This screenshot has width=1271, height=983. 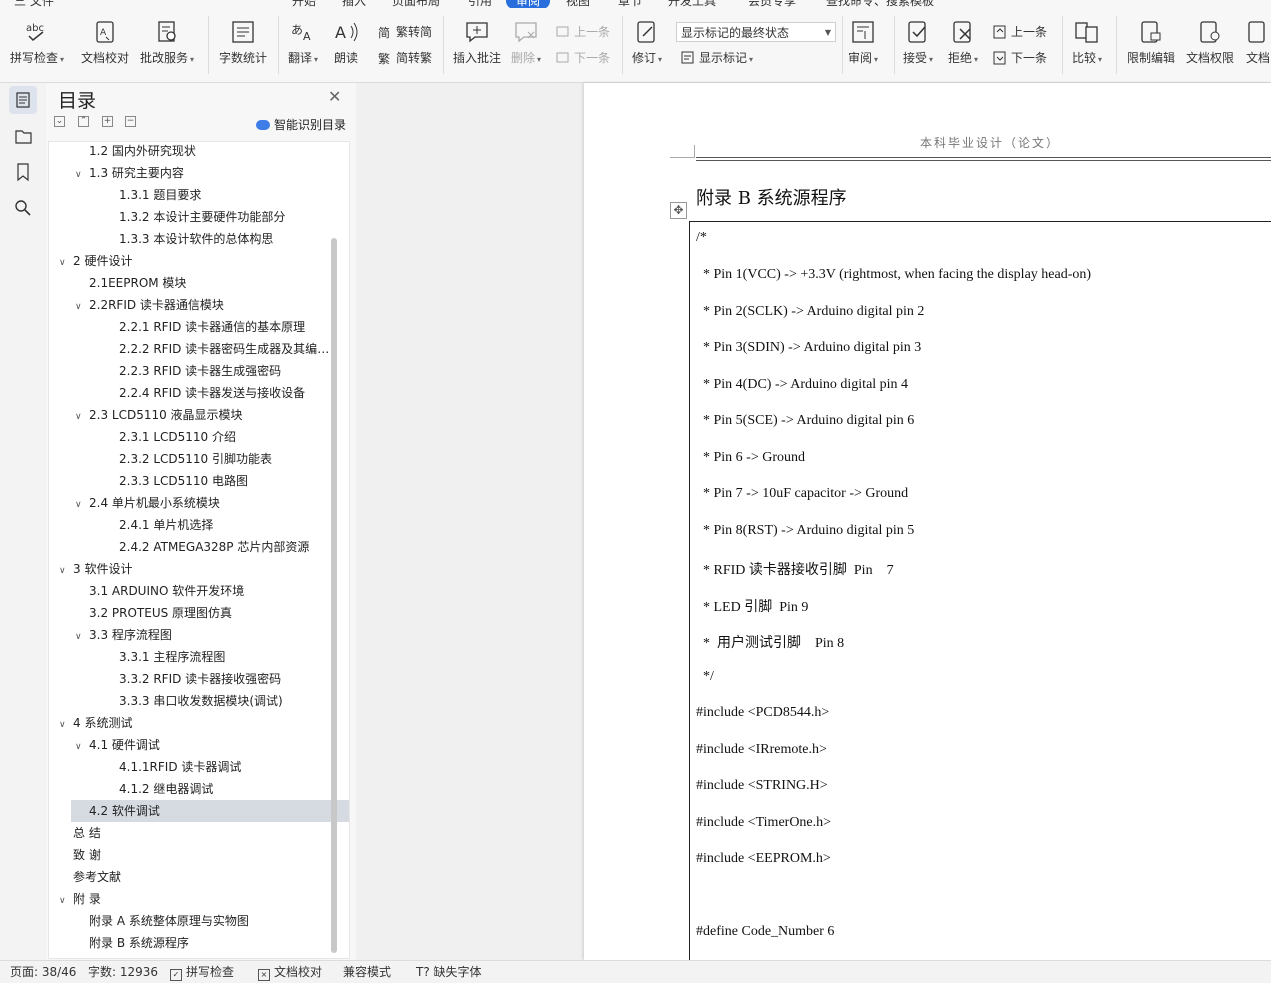 What do you see at coordinates (449, 972) in the screenshot?
I see `missing-font-status: T? 缺失字体` at bounding box center [449, 972].